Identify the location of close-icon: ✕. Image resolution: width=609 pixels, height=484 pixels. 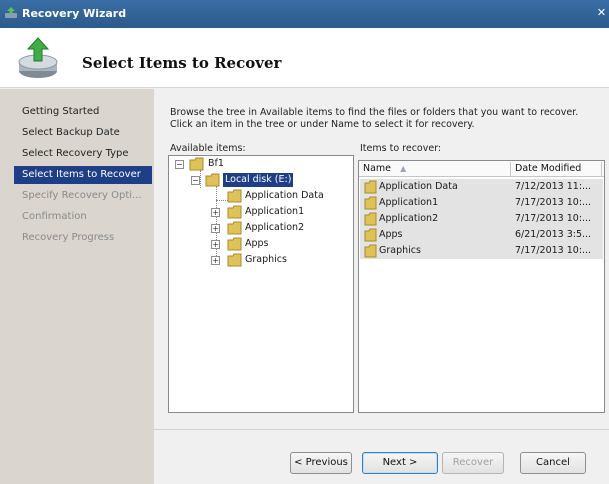
(601, 13).